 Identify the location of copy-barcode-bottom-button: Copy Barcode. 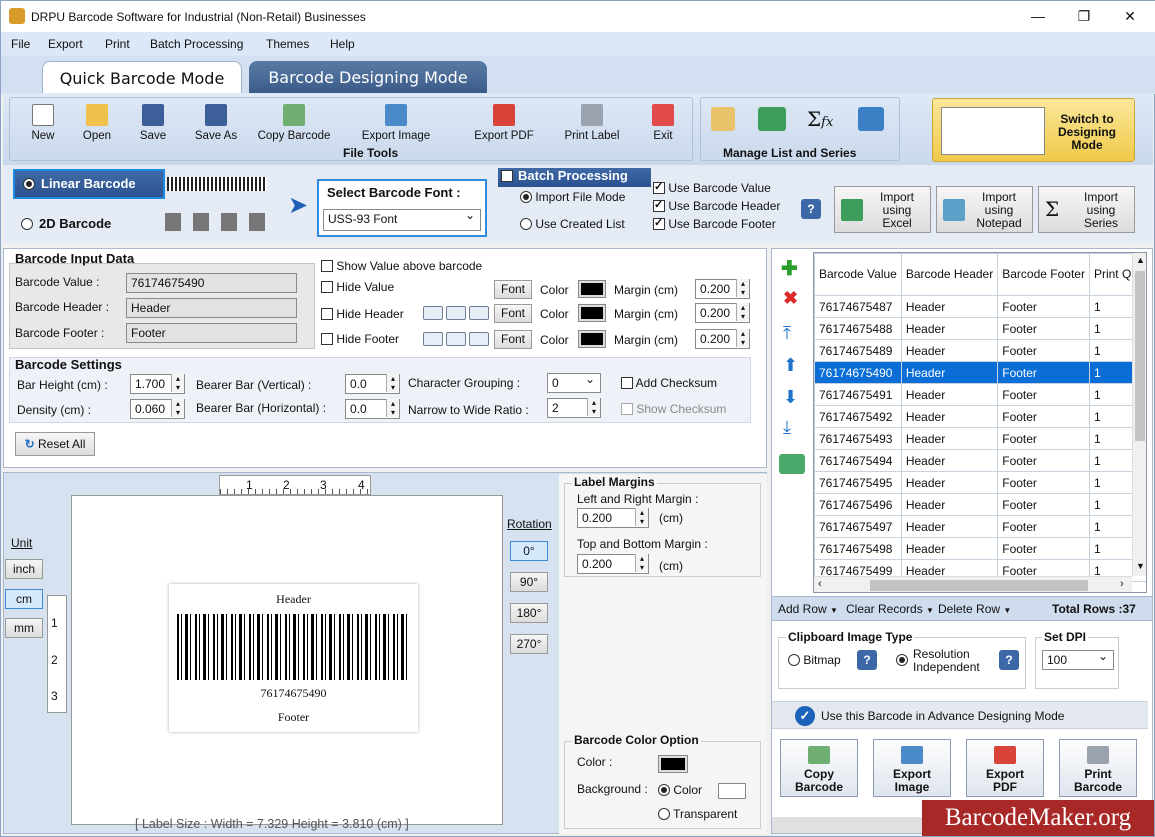
(819, 768).